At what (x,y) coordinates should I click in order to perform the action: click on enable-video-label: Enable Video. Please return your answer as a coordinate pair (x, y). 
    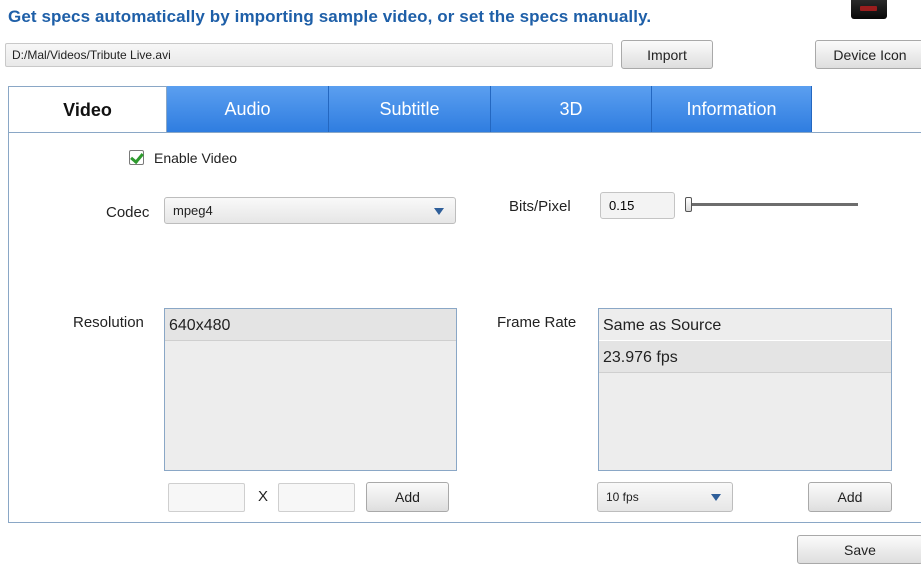
    Looking at the image, I should click on (195, 158).